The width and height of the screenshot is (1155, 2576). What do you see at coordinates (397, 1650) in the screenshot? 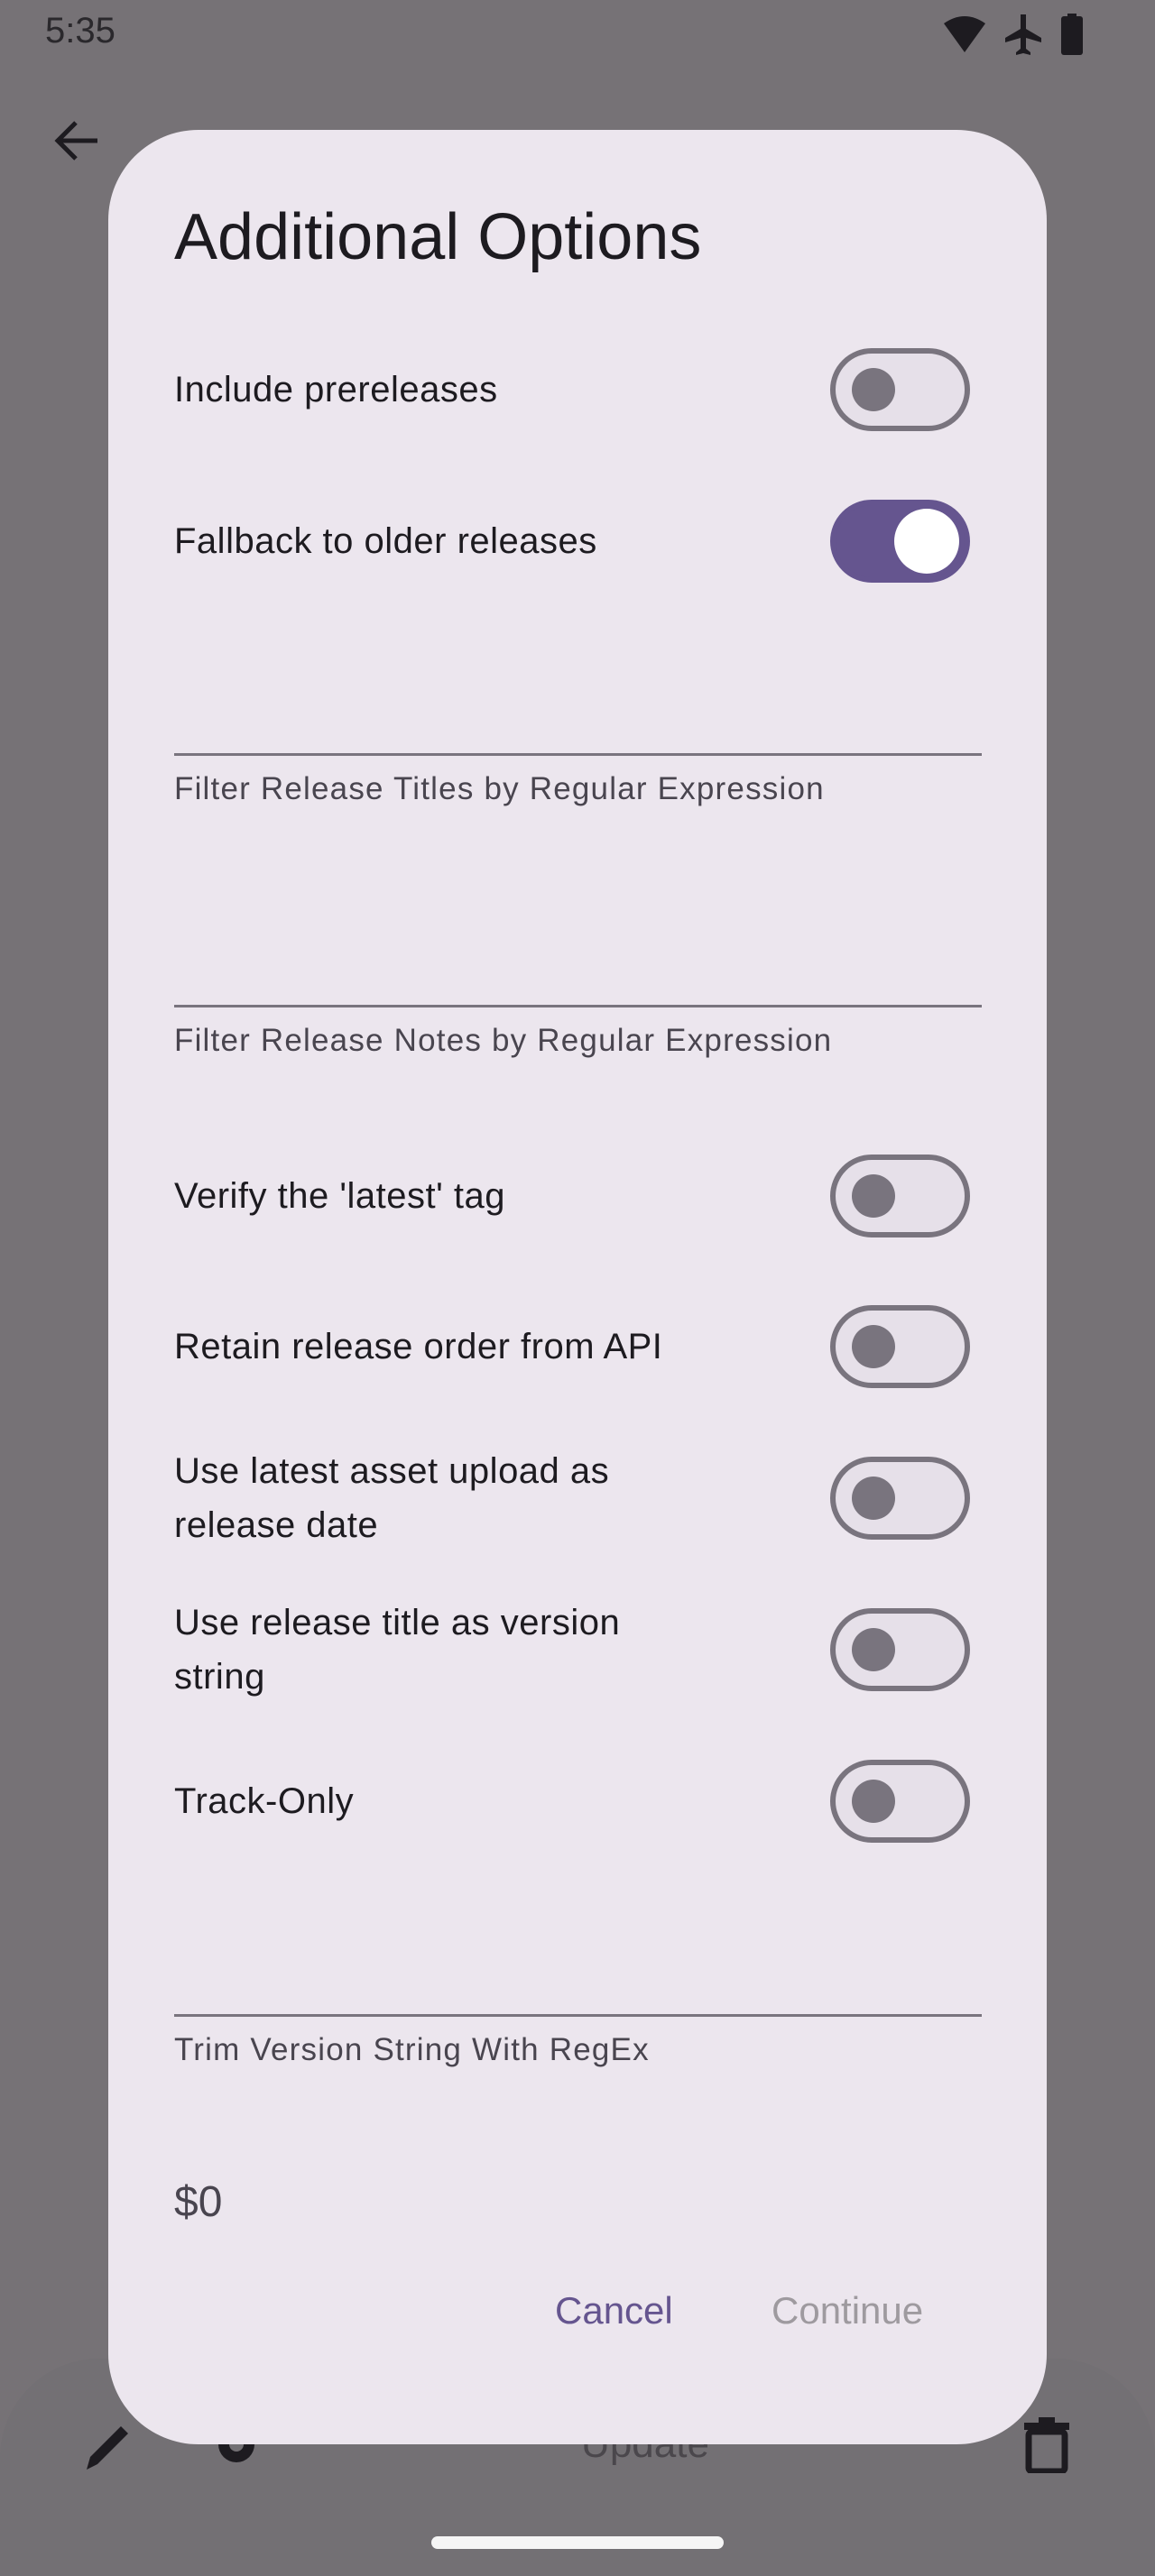
I see `toggle-label-title-version: Use release title as version string` at bounding box center [397, 1650].